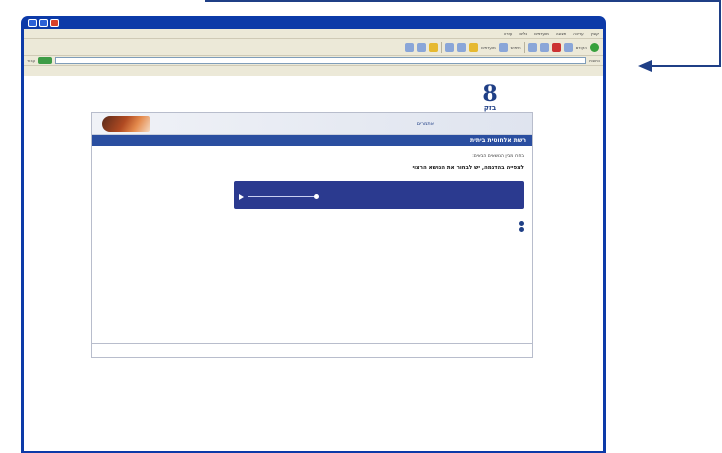  I want to click on menu-item-favorites: מועדפים, so click(541, 33).